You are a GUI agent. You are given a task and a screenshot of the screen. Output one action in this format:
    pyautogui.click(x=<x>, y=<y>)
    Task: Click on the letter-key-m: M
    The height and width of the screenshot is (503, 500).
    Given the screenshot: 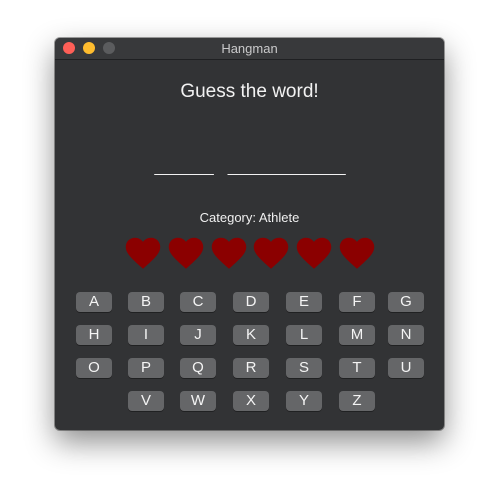 What is the action you would take?
    pyautogui.click(x=357, y=335)
    